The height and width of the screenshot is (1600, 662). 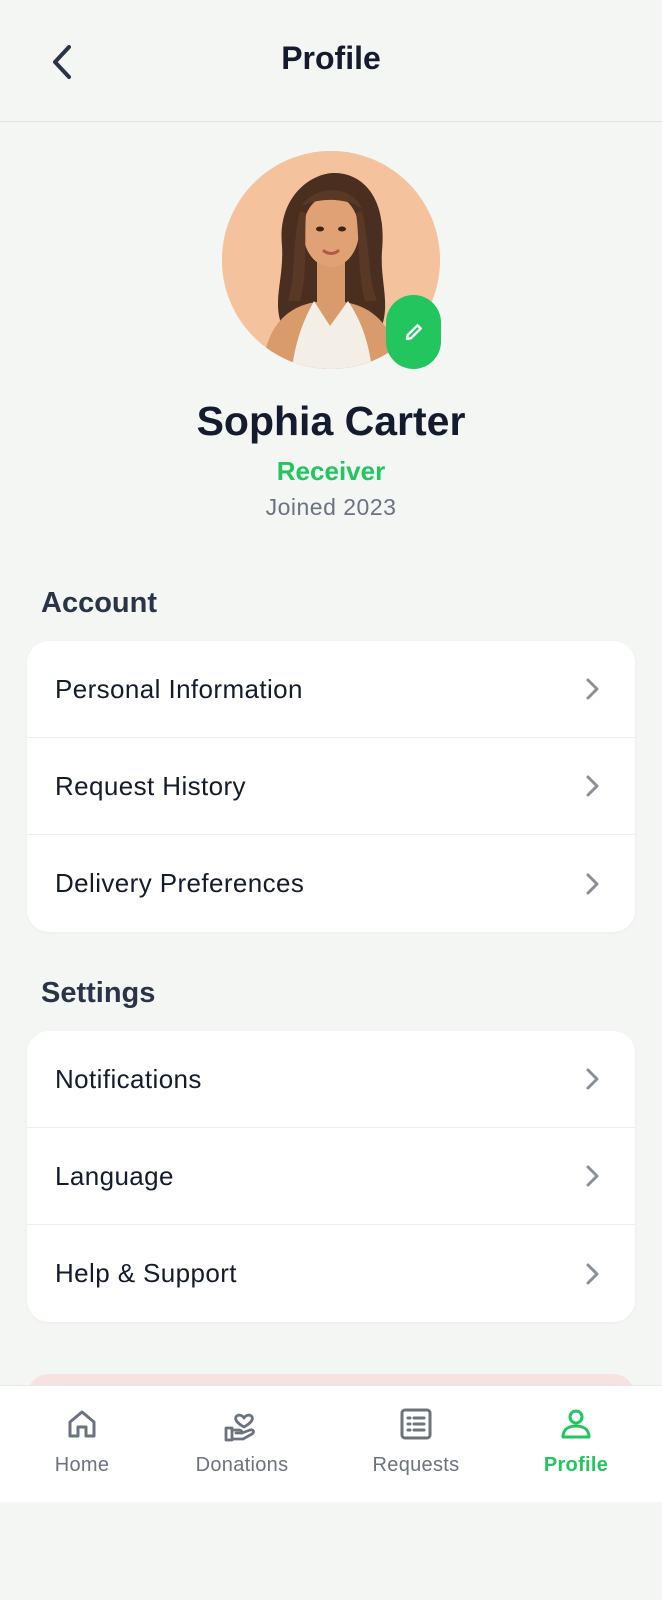 What do you see at coordinates (128, 1078) in the screenshot?
I see `menu-item-label: Notifications` at bounding box center [128, 1078].